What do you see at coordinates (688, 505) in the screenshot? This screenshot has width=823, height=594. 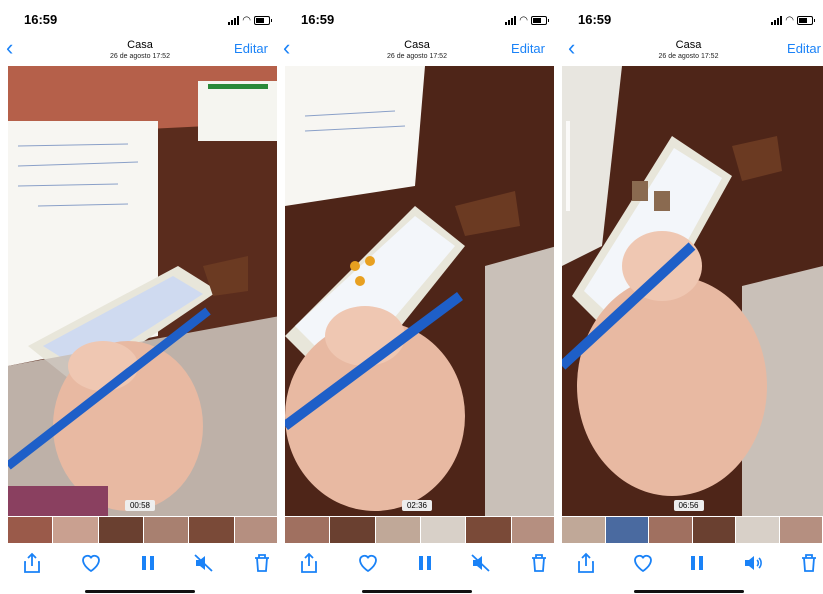 I see `video-timestamp: 06:56` at bounding box center [688, 505].